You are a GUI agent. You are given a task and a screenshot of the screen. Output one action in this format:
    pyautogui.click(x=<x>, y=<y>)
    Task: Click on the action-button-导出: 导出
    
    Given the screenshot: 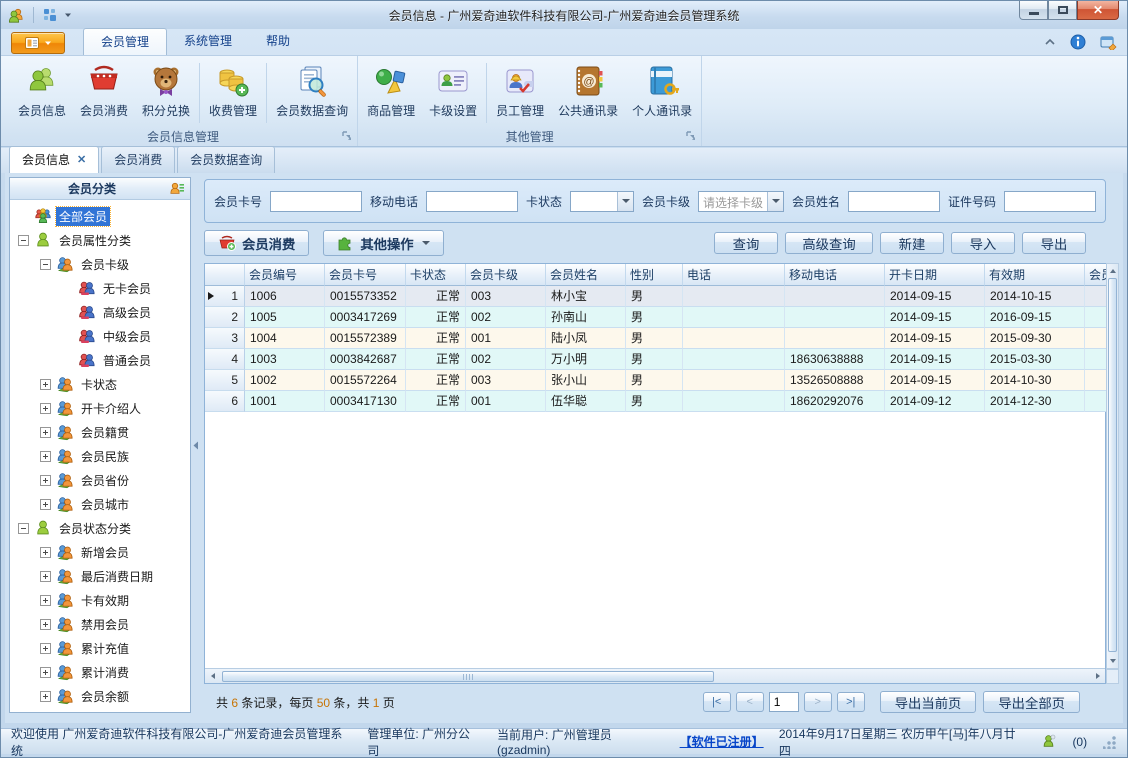 What is the action you would take?
    pyautogui.click(x=1054, y=243)
    